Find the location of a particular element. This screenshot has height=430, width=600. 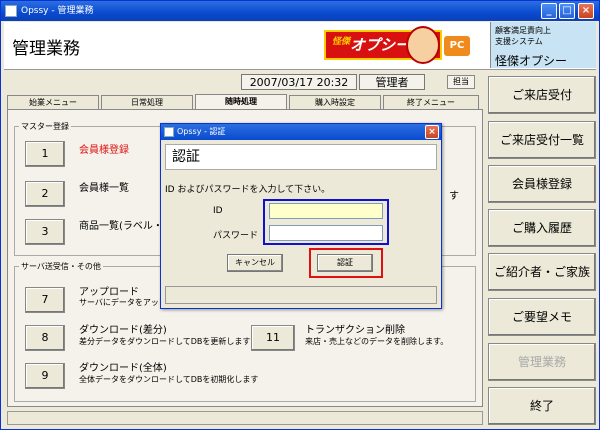

master-label-1: 会員様登録 is located at coordinates (104, 150).